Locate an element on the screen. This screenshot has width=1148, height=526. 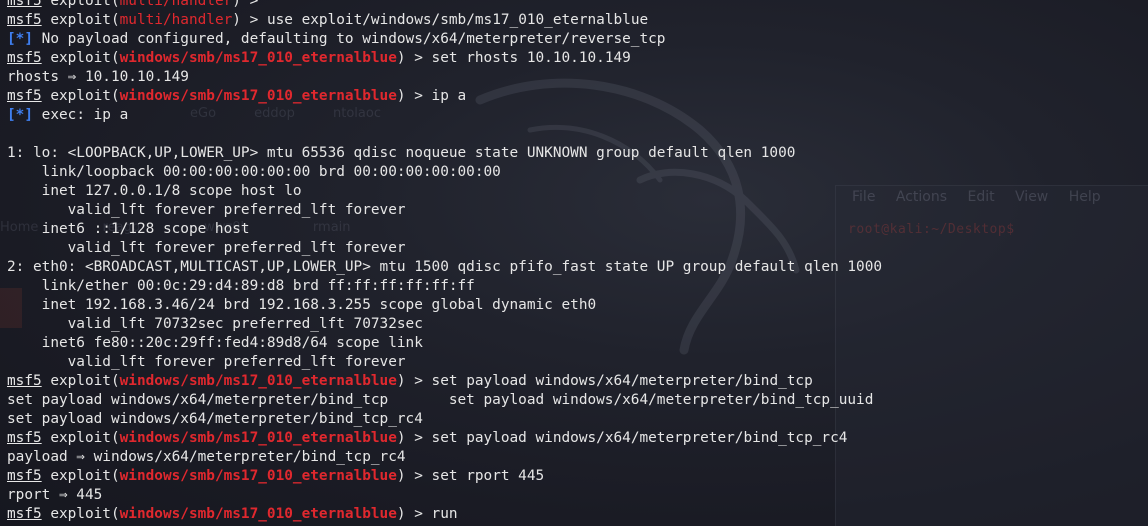
command-text: run is located at coordinates (444, 514).